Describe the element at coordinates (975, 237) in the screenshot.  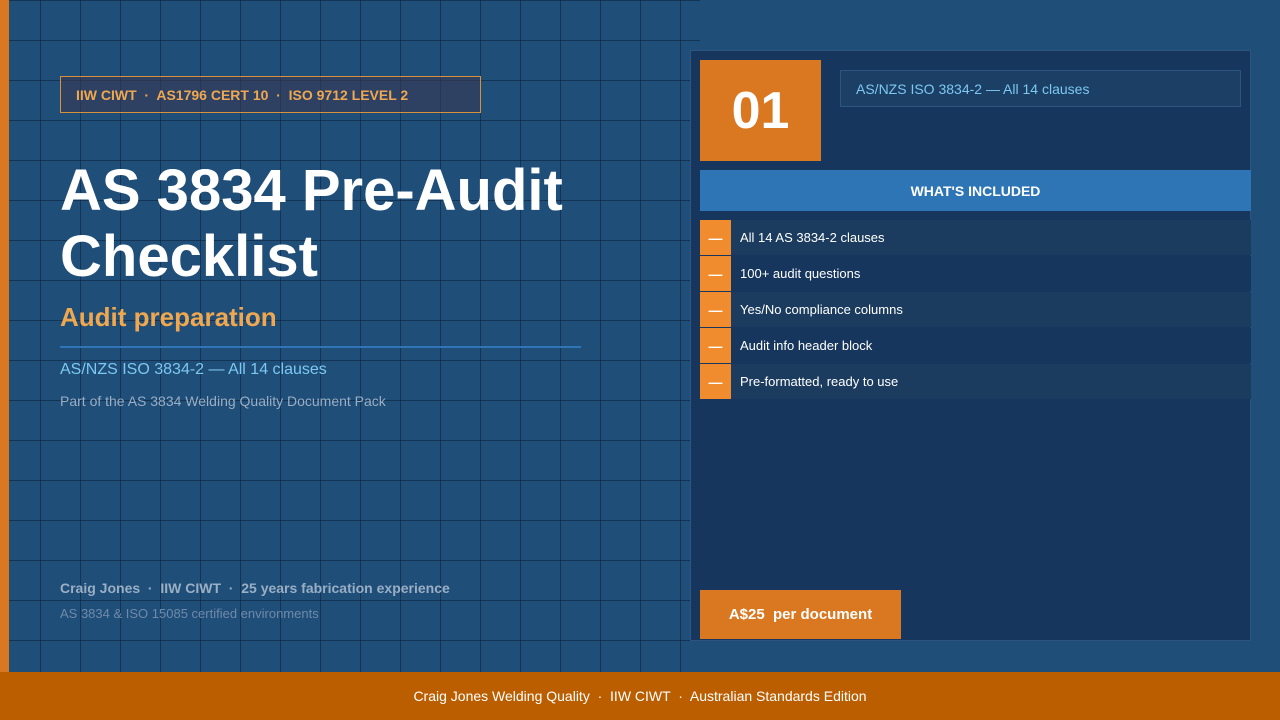
I see `list-item: — All 14 AS 3834-2 clauses` at that location.